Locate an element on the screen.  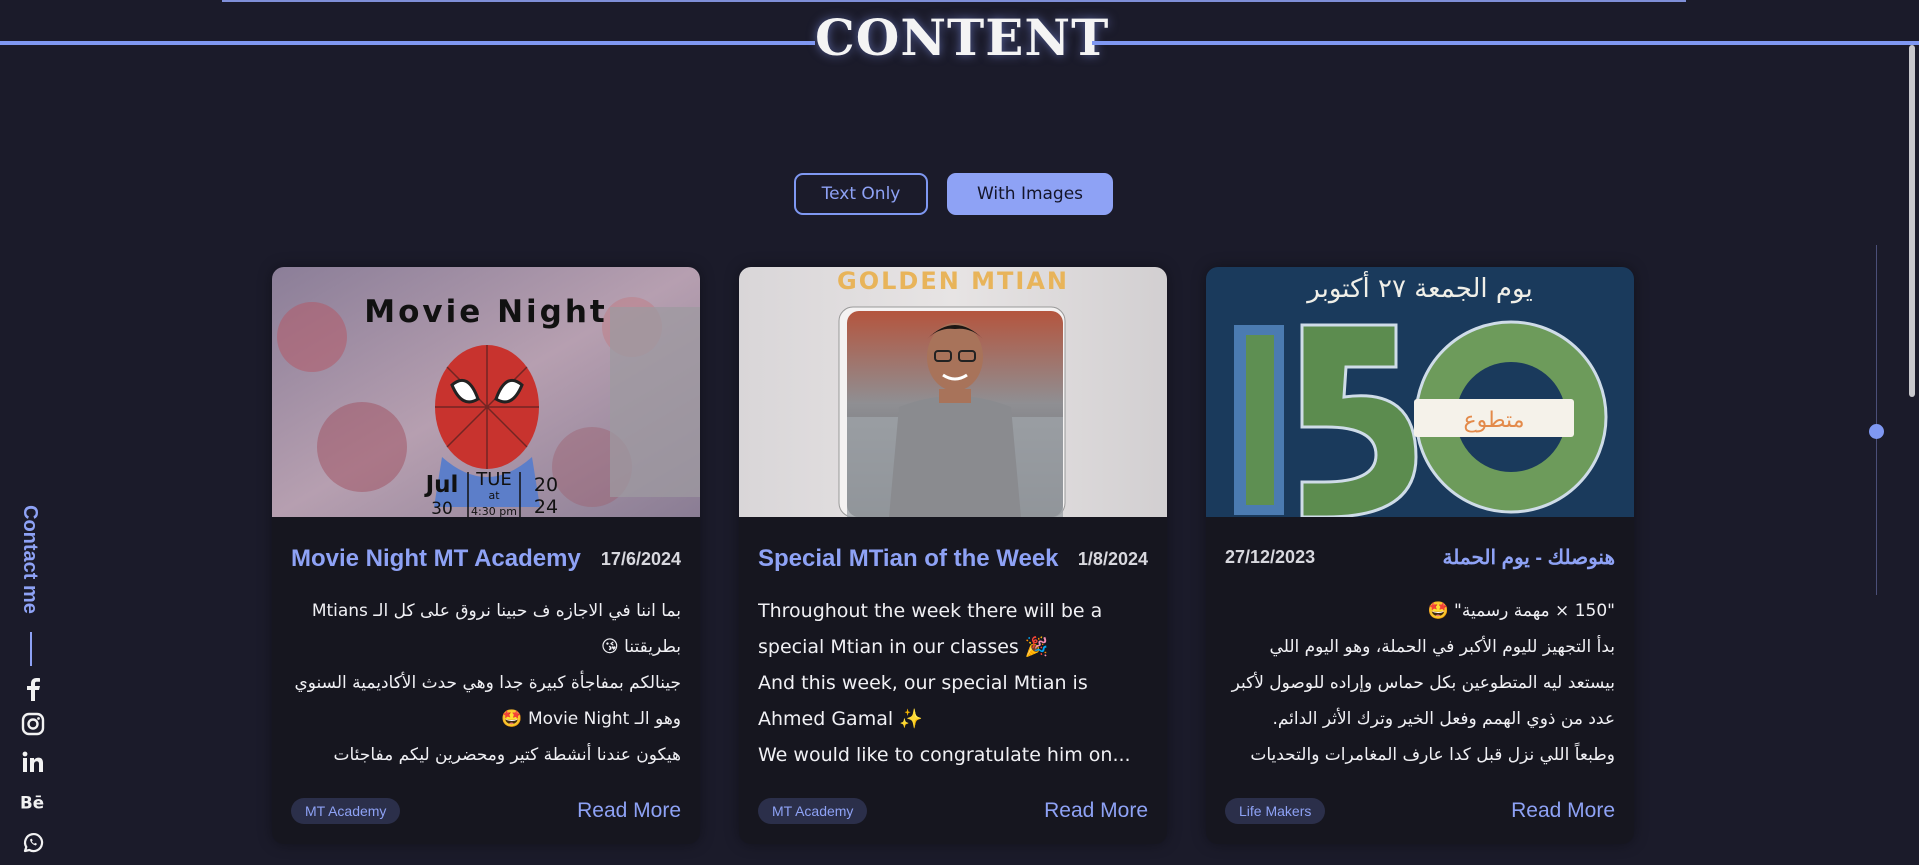
svg-text: 30 is located at coordinates (442, 508).